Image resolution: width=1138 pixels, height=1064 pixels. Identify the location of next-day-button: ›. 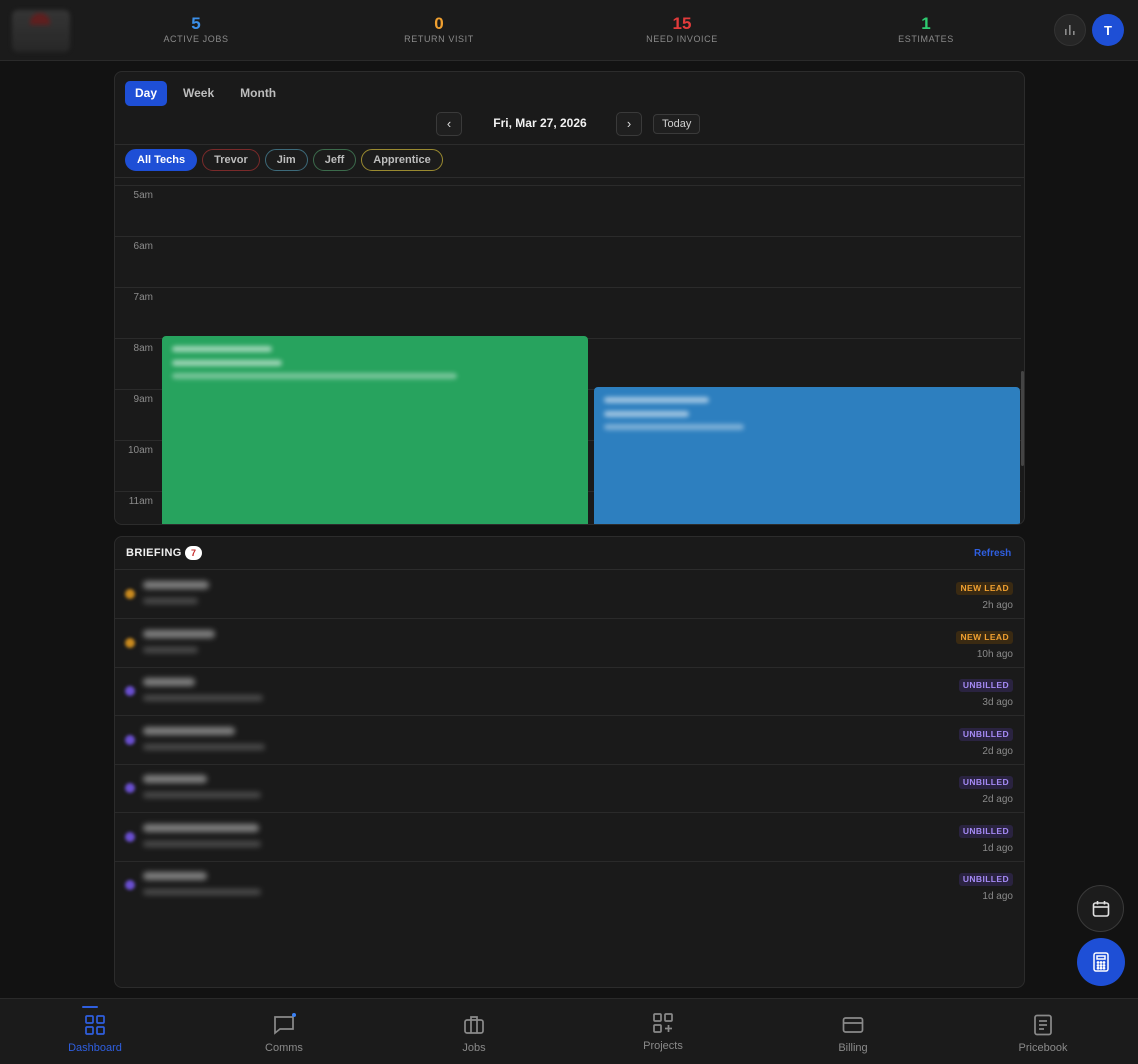
(629, 124).